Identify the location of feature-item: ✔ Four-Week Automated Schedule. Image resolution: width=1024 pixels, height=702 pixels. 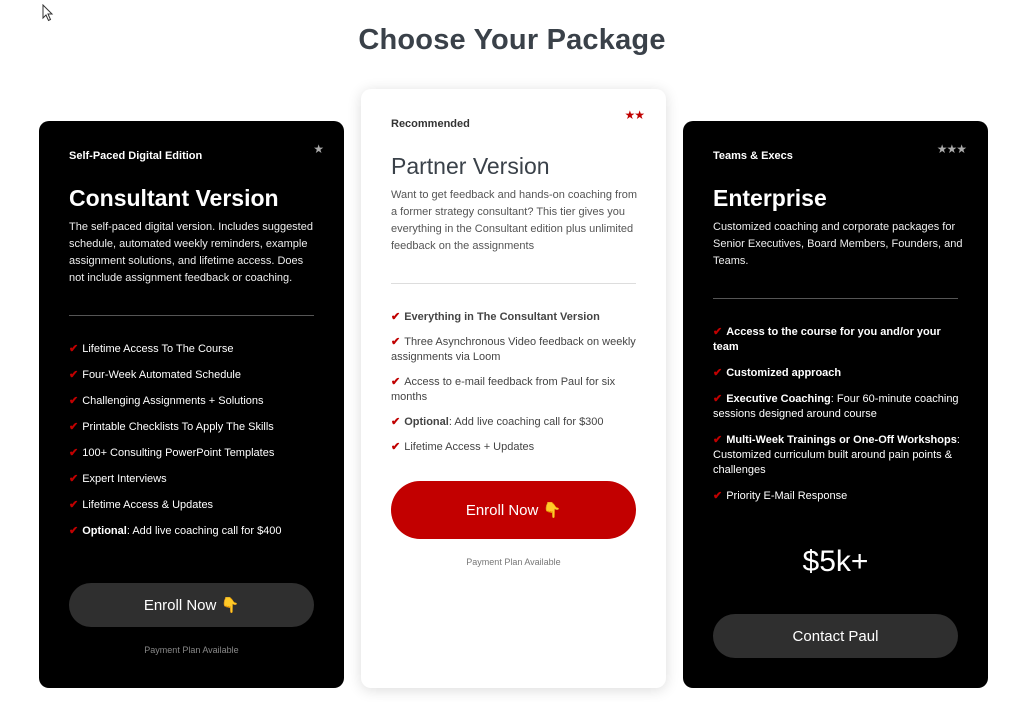
(194, 375).